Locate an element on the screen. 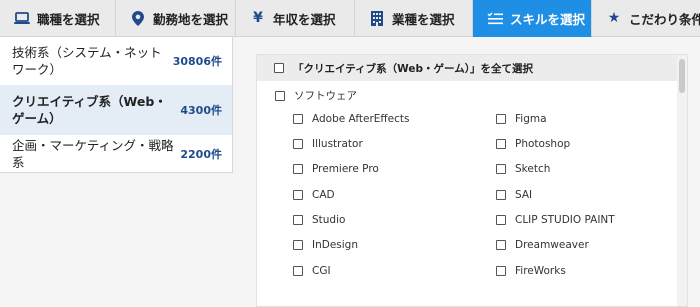 This screenshot has width=700, height=307. skill-label: Figma is located at coordinates (531, 119).